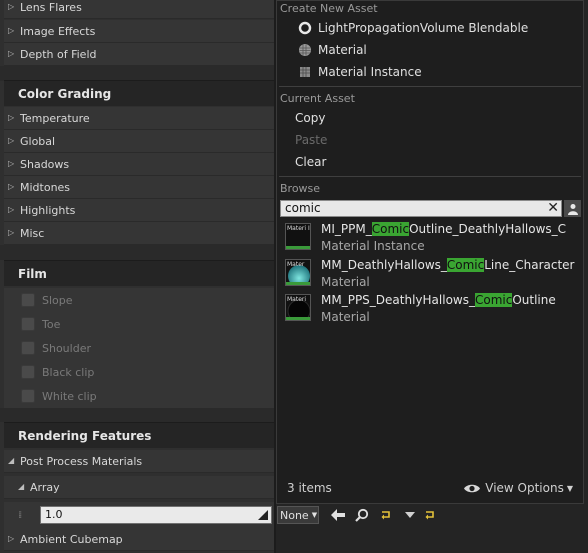 The width and height of the screenshot is (588, 553). I want to click on row-highlights: ▷ Highlights, so click(139, 210).